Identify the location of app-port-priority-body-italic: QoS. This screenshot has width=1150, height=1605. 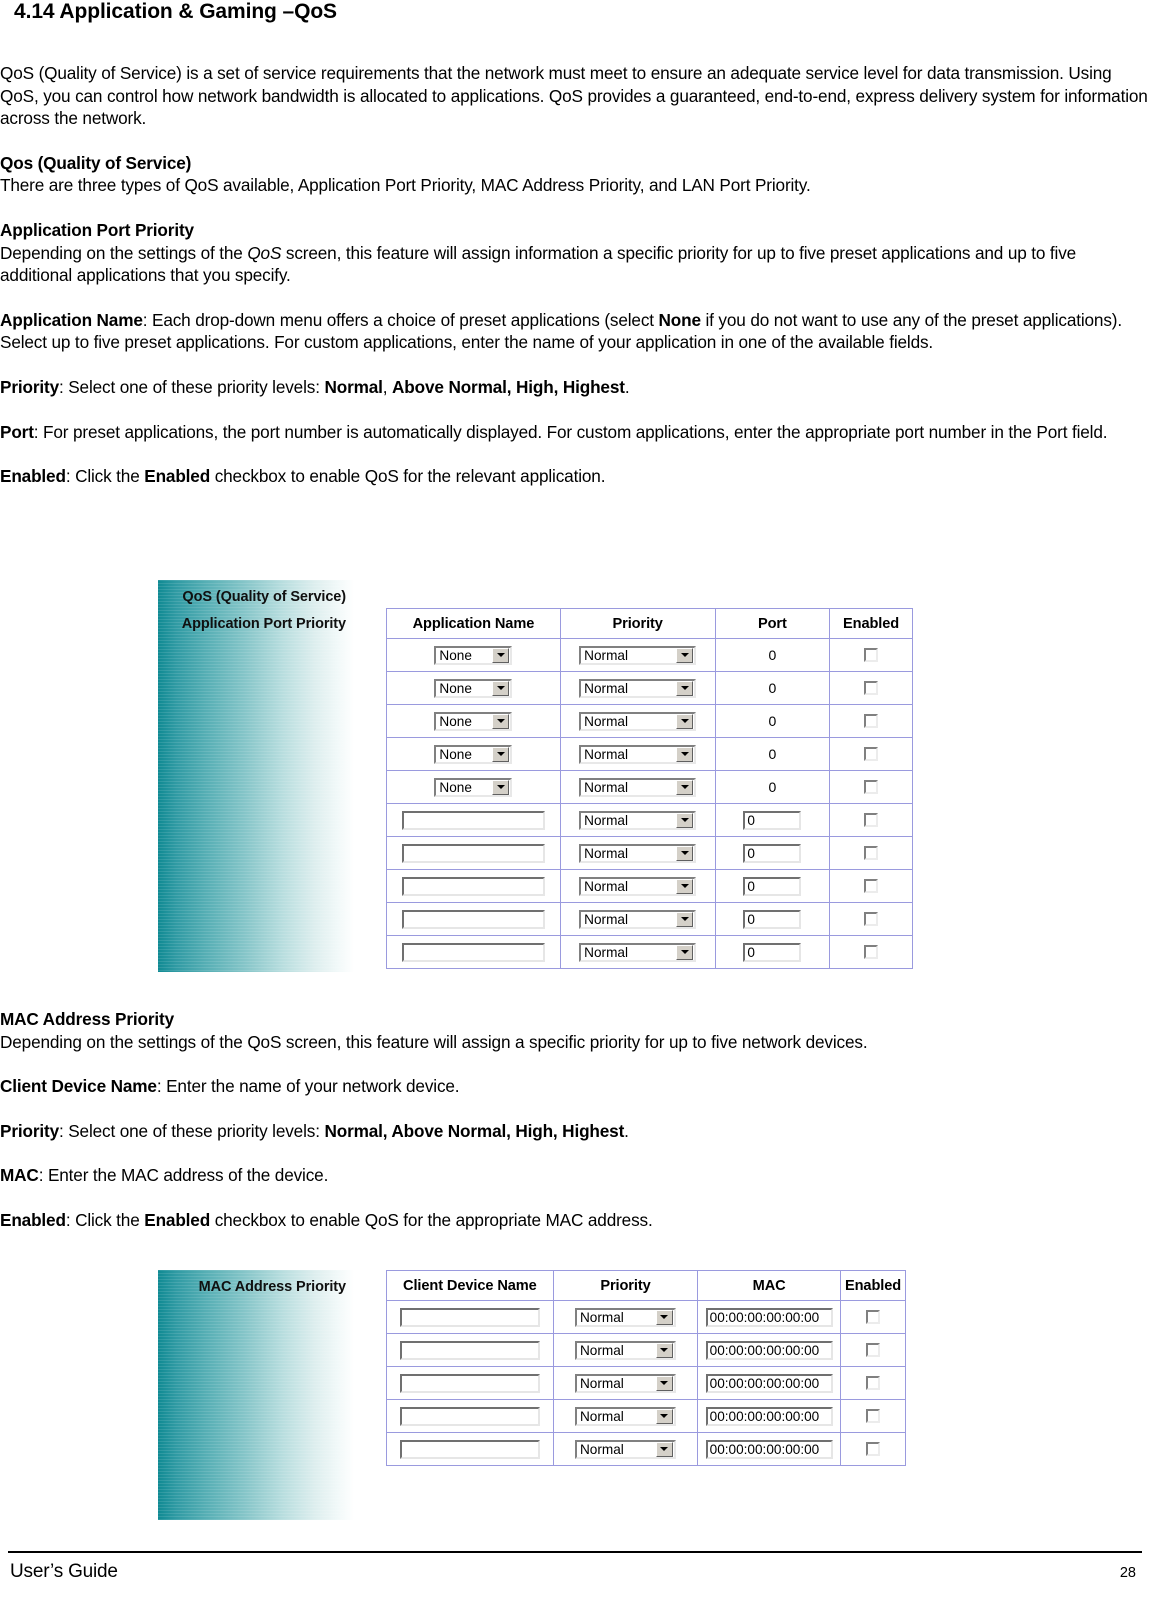
(264, 252).